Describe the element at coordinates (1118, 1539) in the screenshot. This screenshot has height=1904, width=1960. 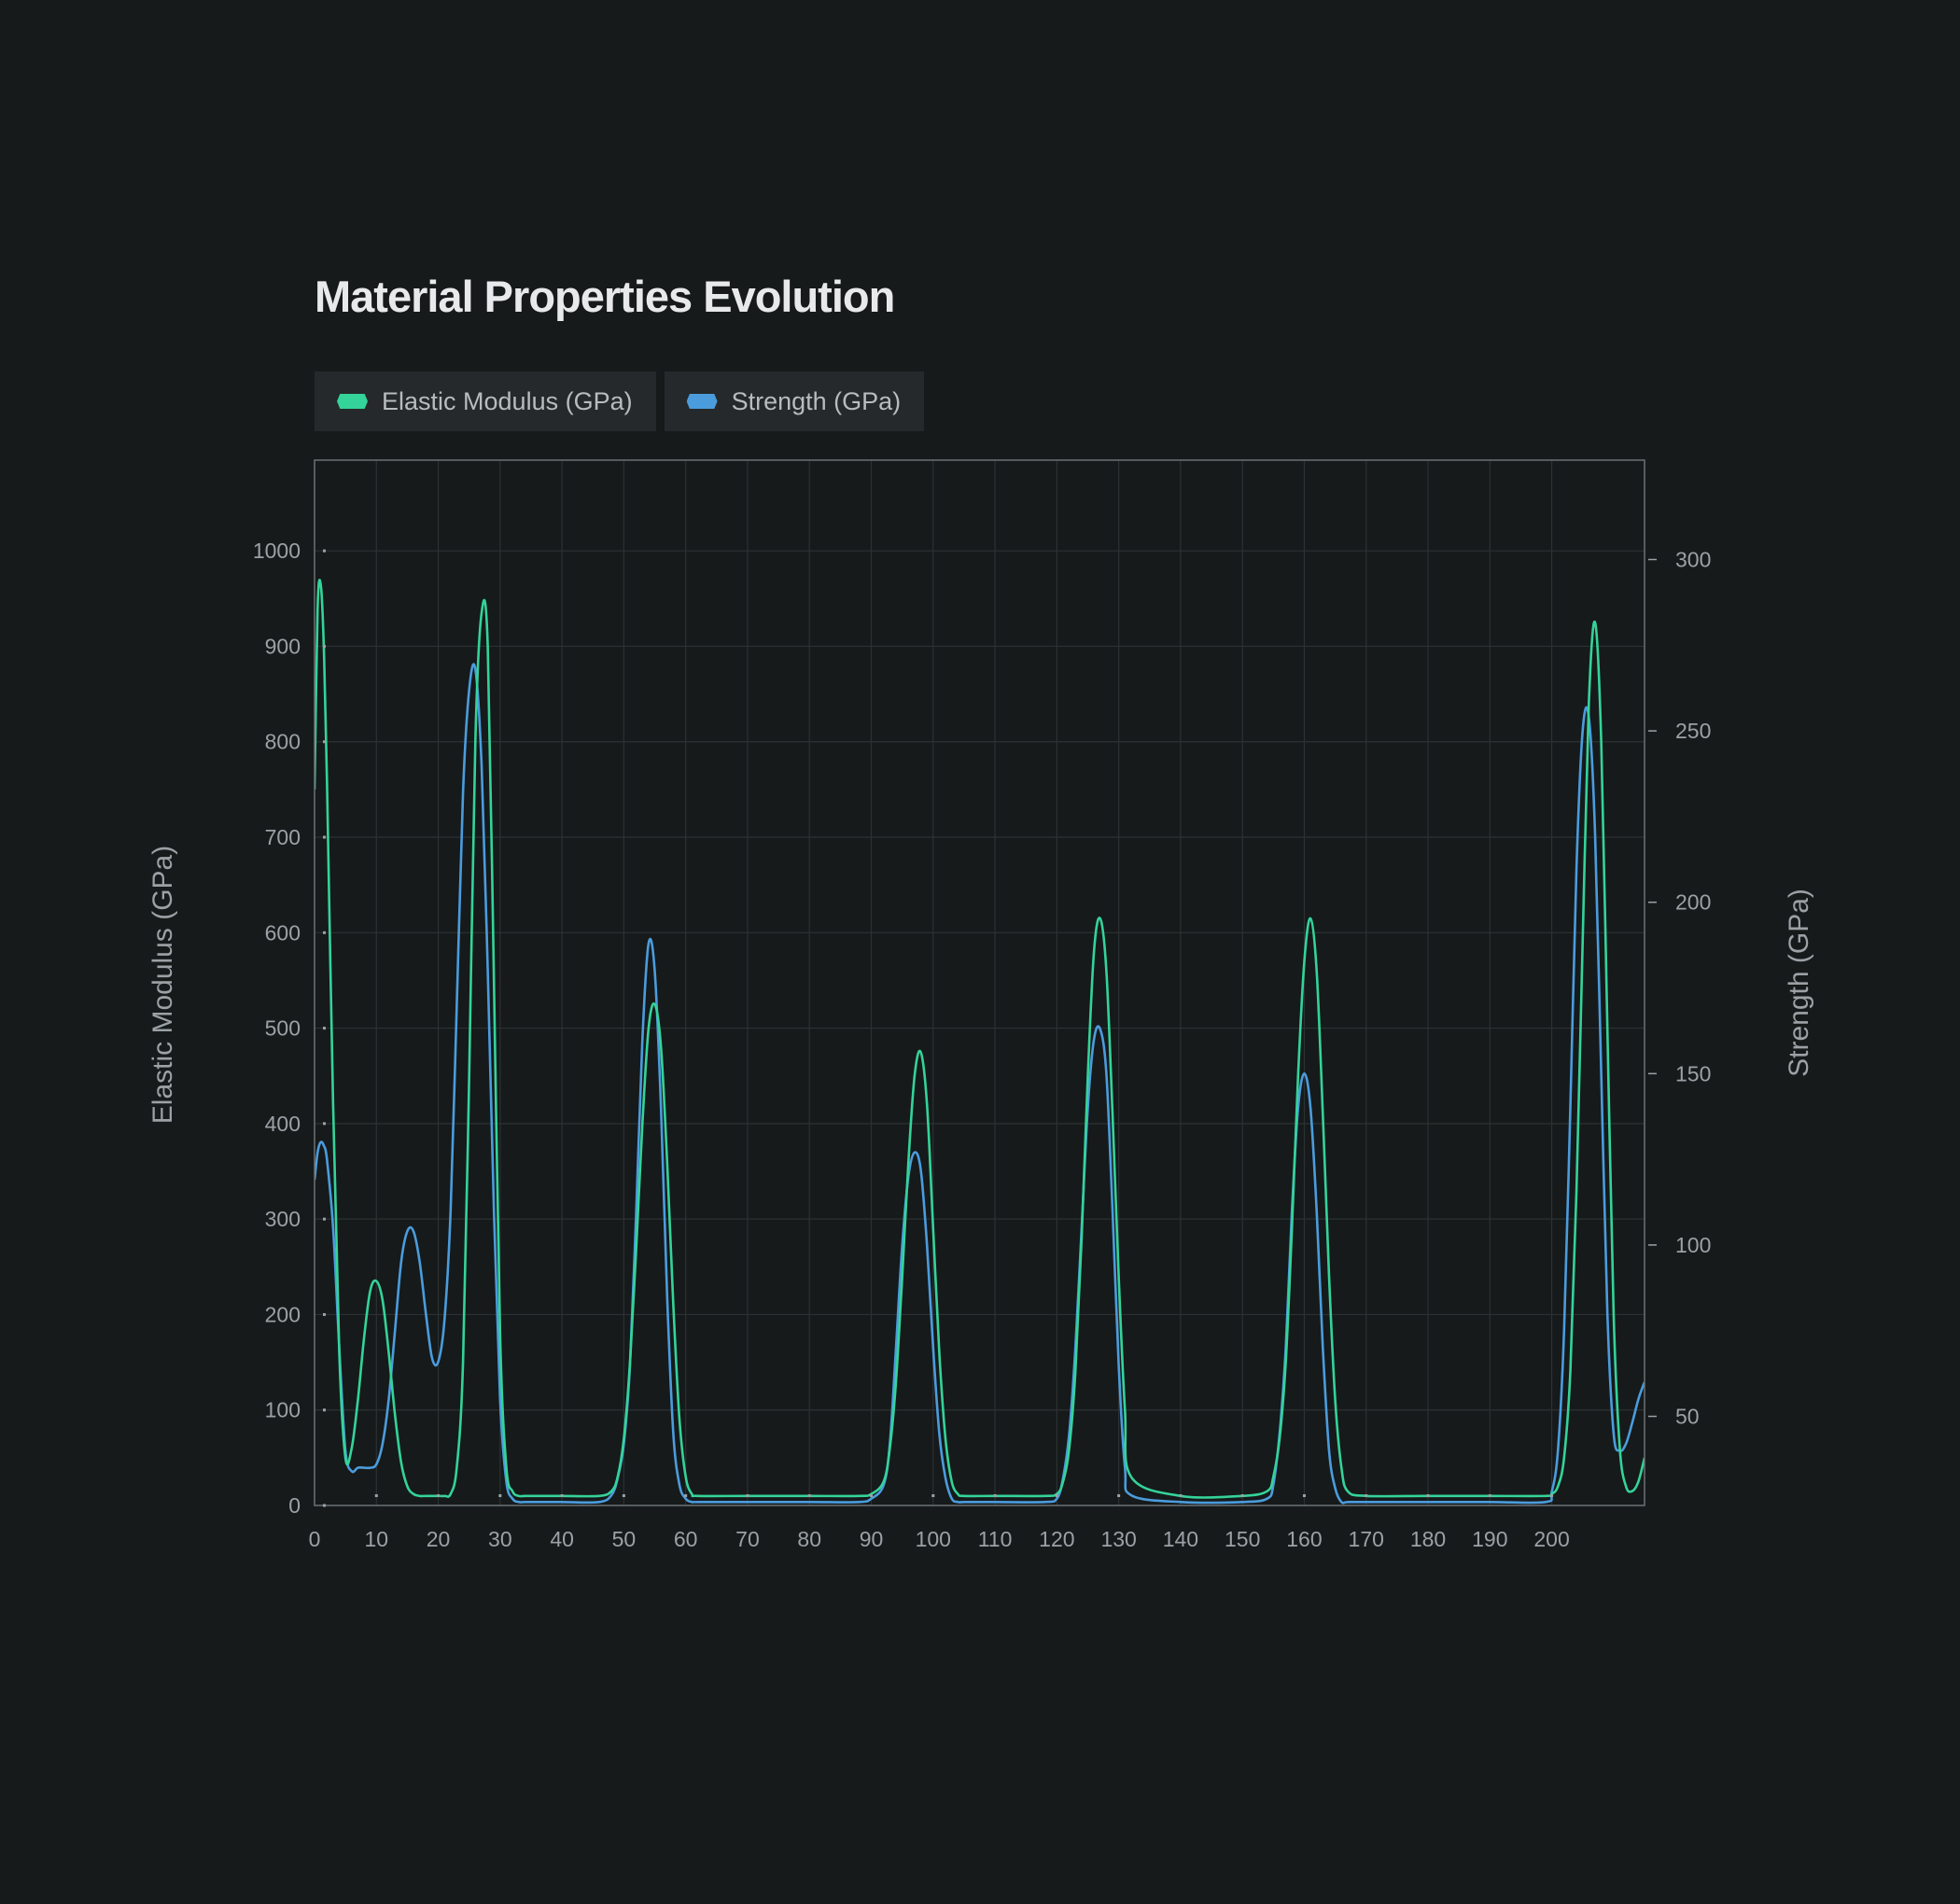
I see `x-tick-label: 130` at that location.